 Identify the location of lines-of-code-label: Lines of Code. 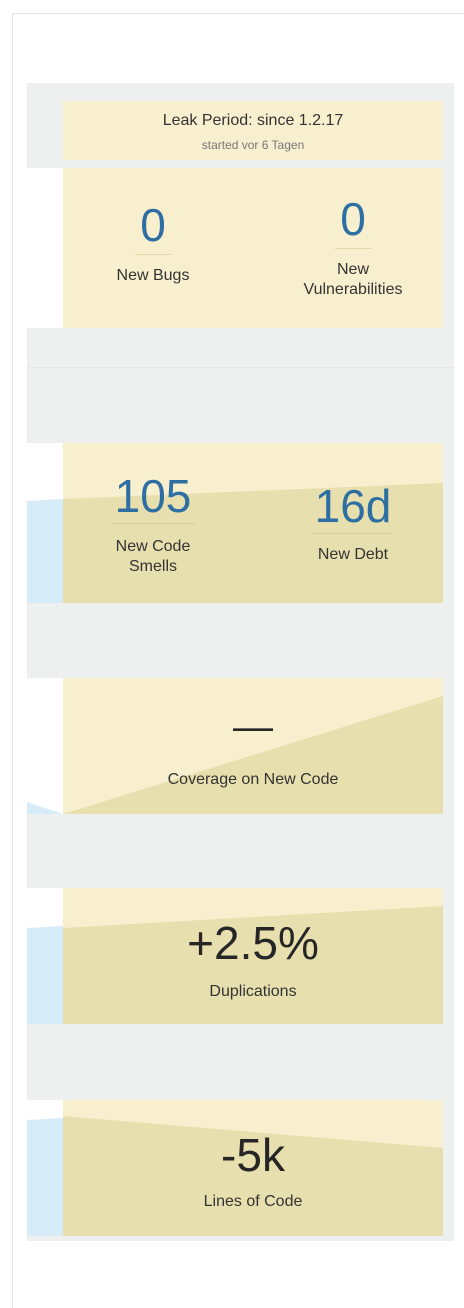
(253, 1201).